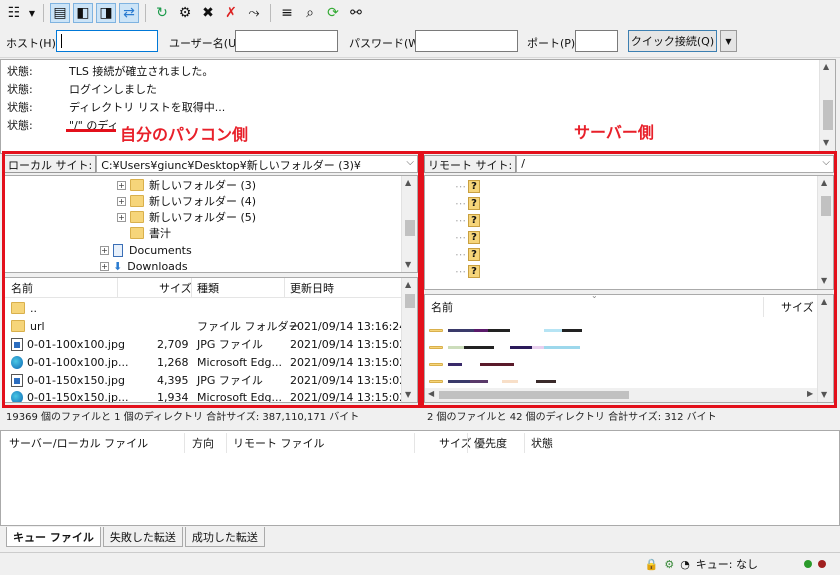  I want to click on host-label: ホスト(H):, so click(33, 43).